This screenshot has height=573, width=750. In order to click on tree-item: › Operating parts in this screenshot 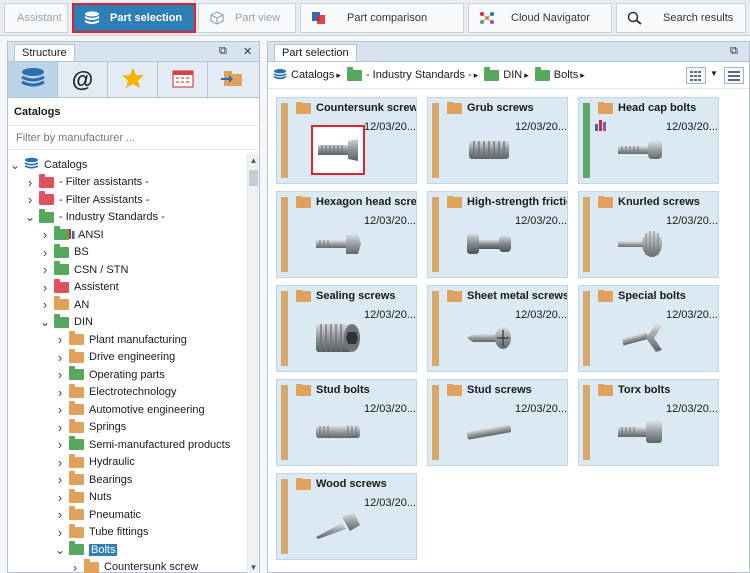, I will do `click(110, 374)`.